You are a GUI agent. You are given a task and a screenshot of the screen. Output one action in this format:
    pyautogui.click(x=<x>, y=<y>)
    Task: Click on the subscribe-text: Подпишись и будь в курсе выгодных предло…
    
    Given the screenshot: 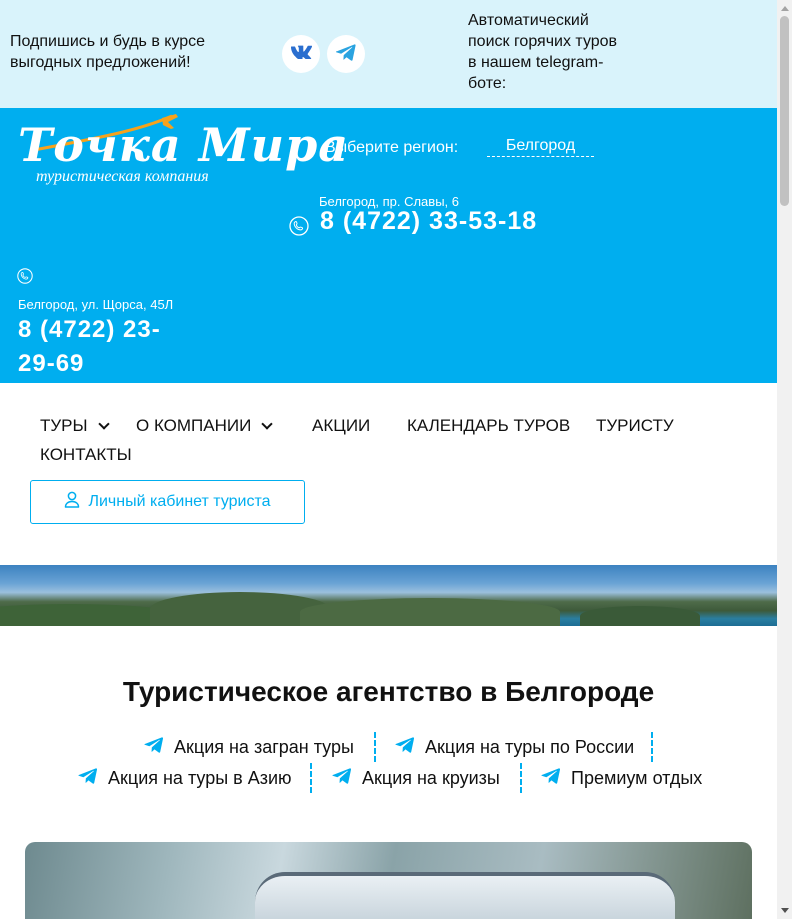 What is the action you would take?
    pyautogui.click(x=108, y=52)
    